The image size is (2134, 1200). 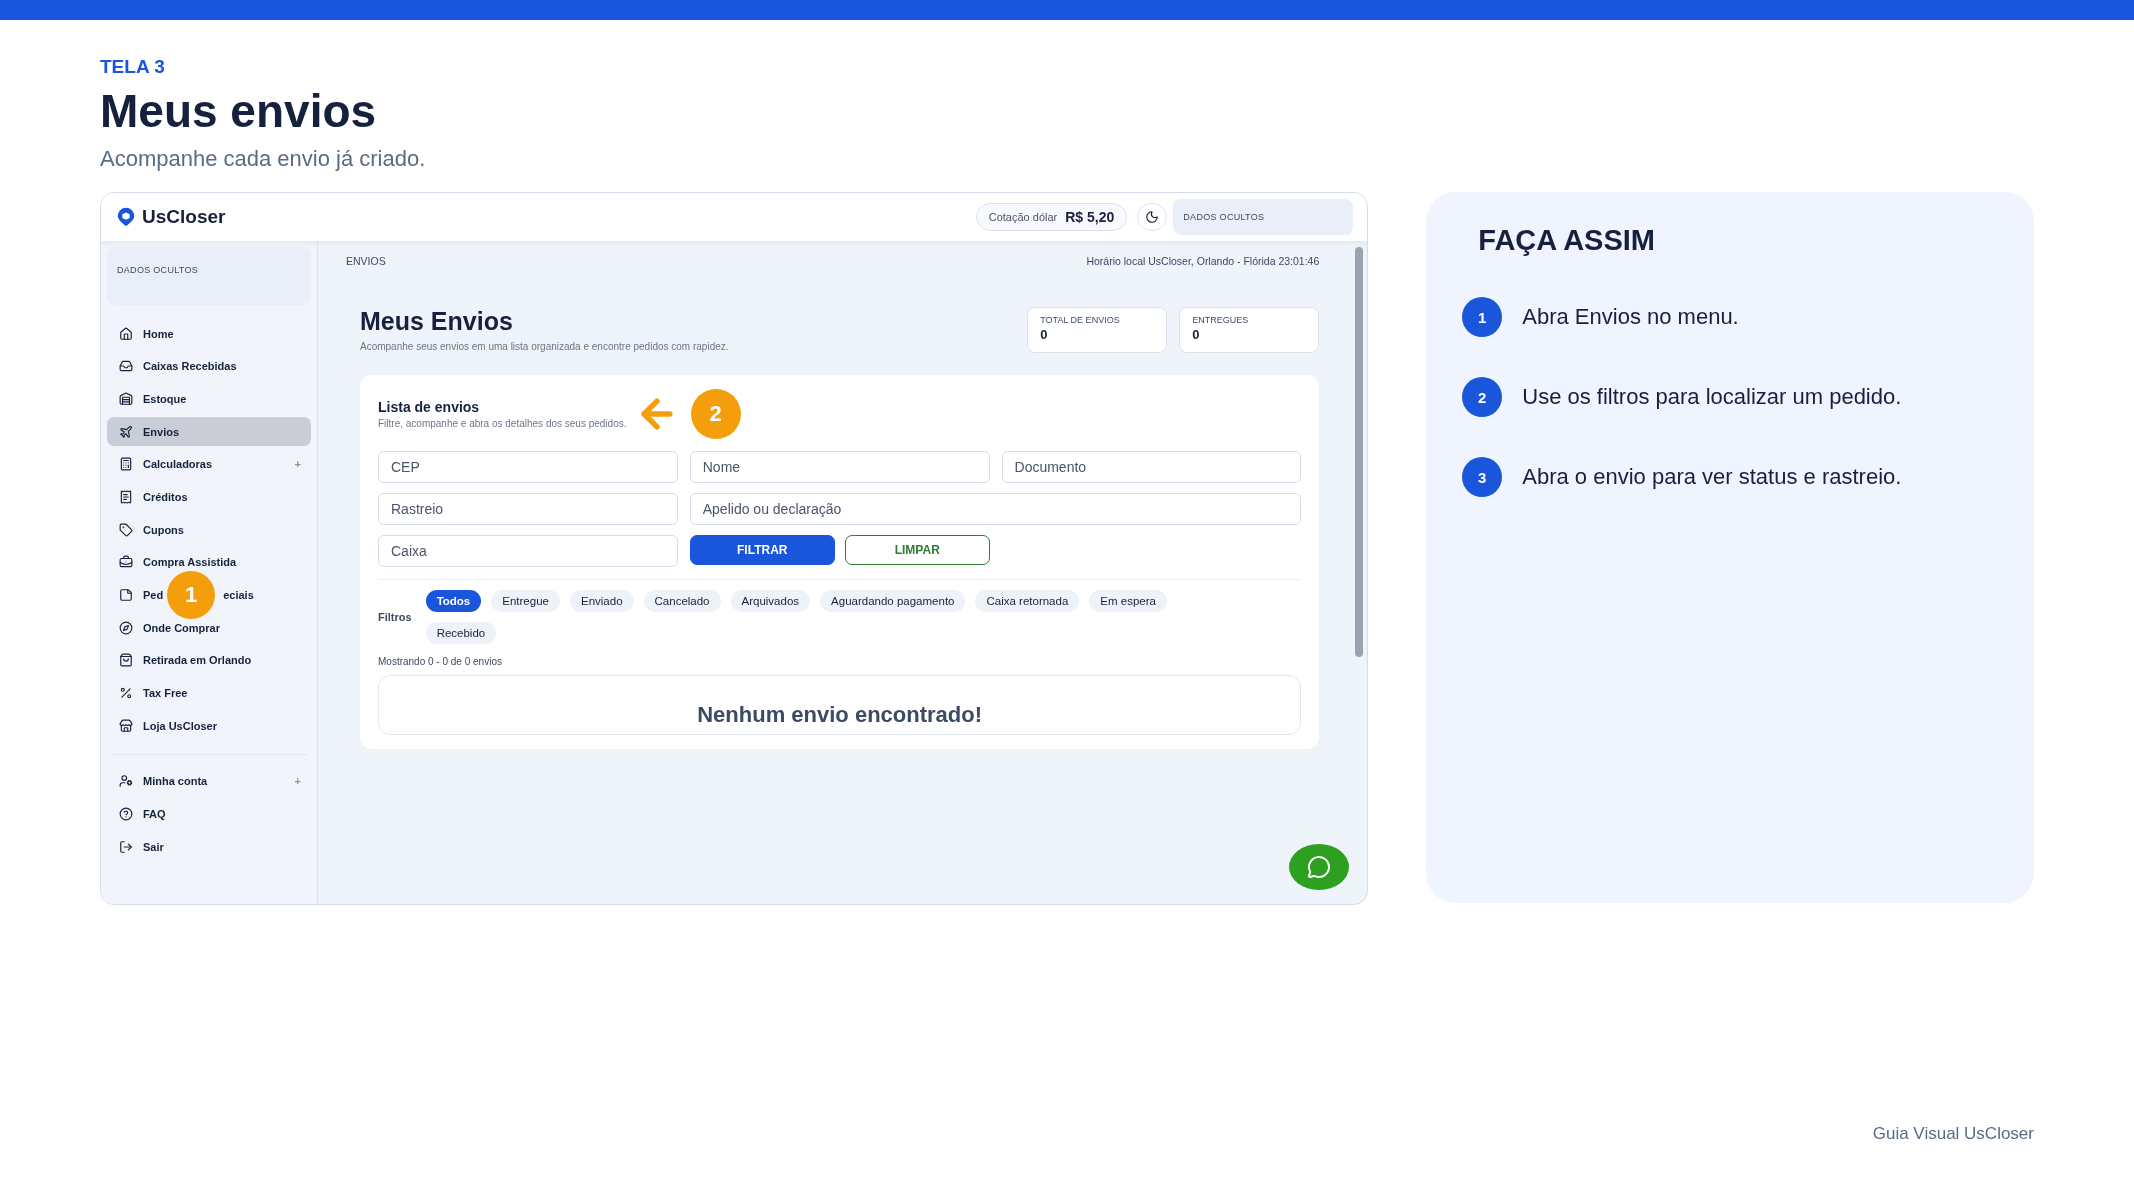 I want to click on filter-chip: Recebido, so click(x=461, y=633).